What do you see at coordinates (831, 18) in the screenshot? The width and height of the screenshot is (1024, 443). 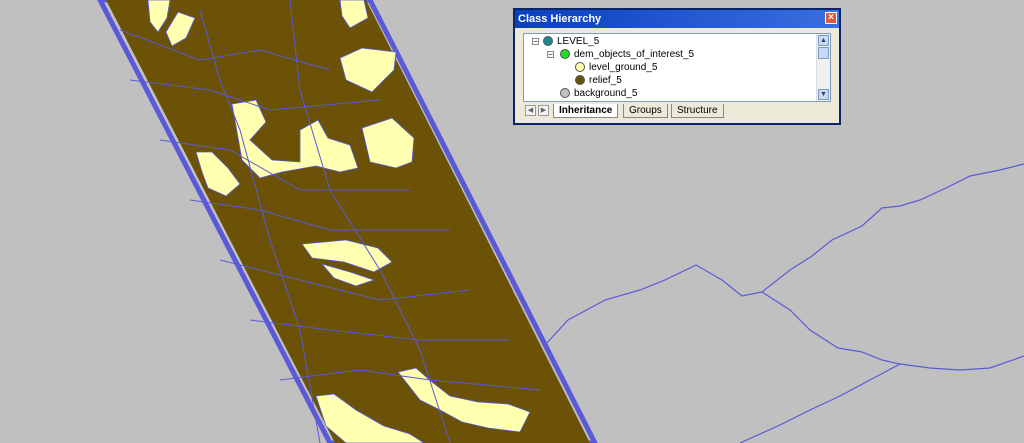 I see `close-icon: ×` at bounding box center [831, 18].